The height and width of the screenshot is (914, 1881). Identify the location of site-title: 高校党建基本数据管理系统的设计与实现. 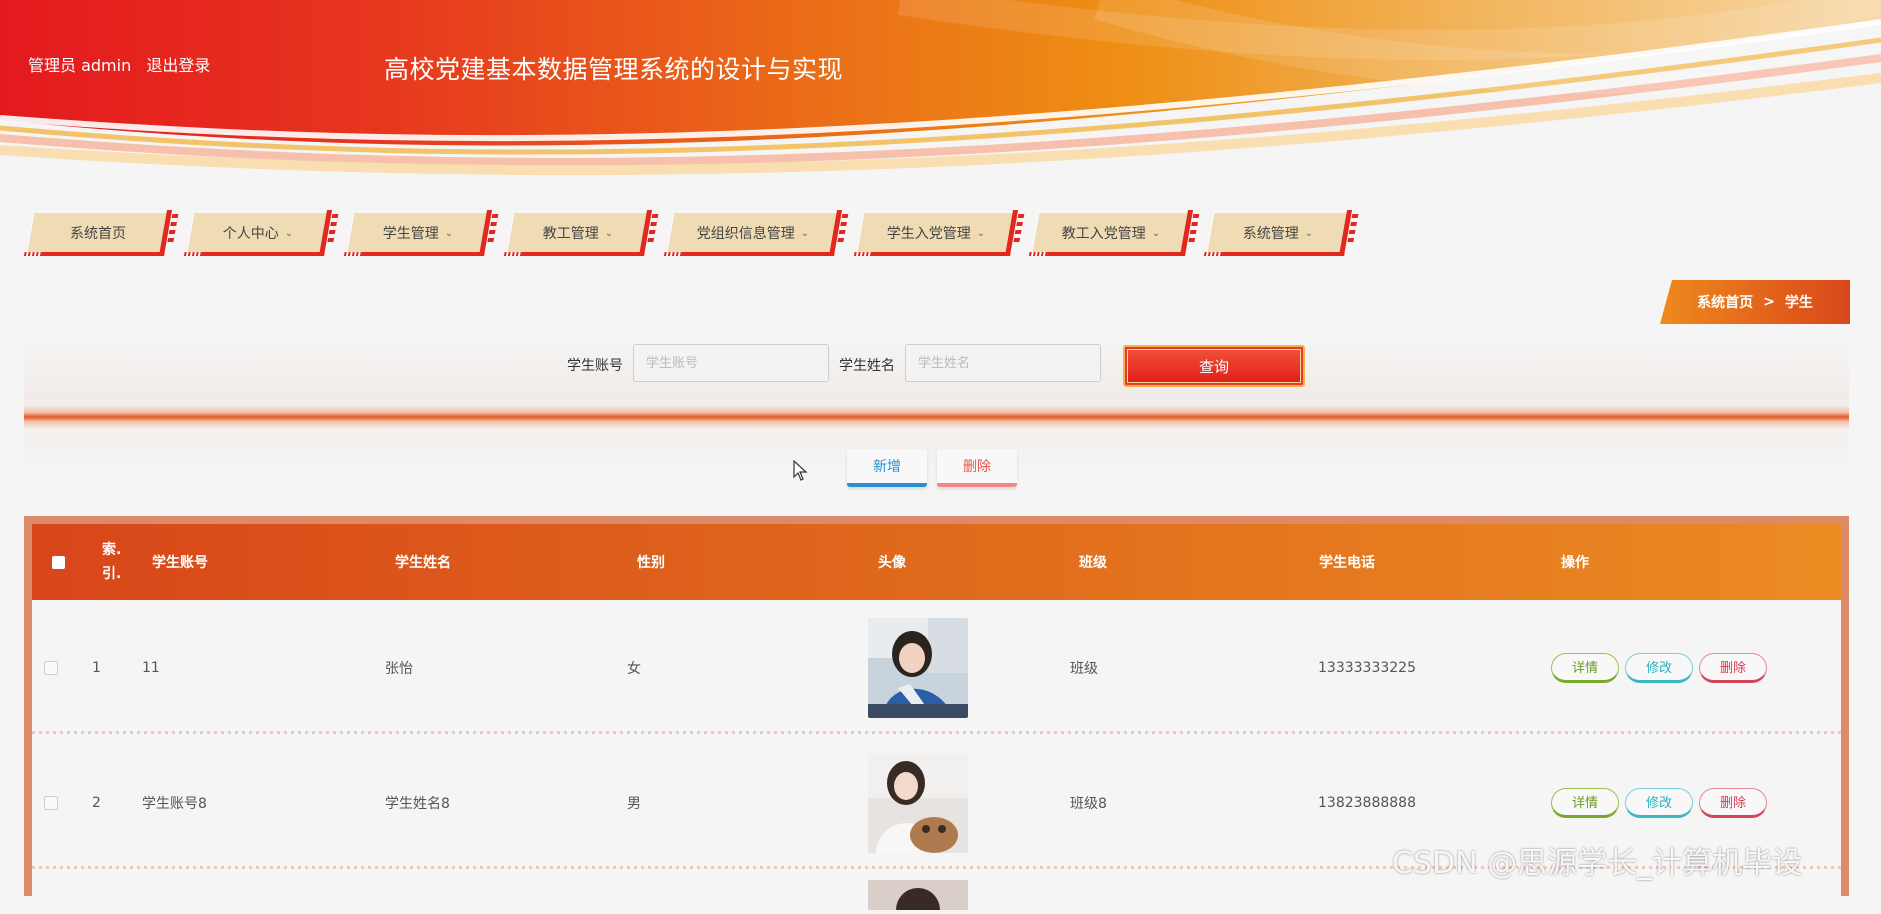
(614, 69).